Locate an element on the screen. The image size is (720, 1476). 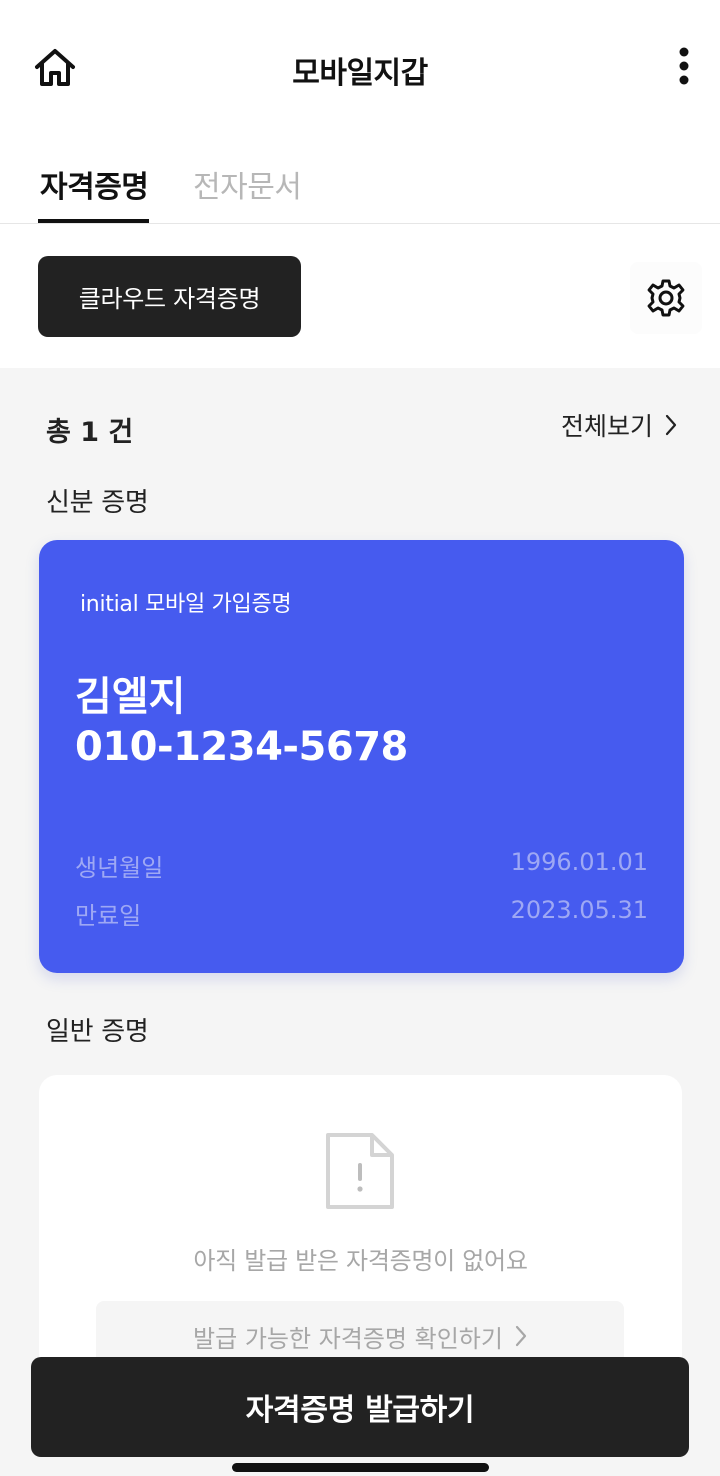
more-menu-button is located at coordinates (684, 66).